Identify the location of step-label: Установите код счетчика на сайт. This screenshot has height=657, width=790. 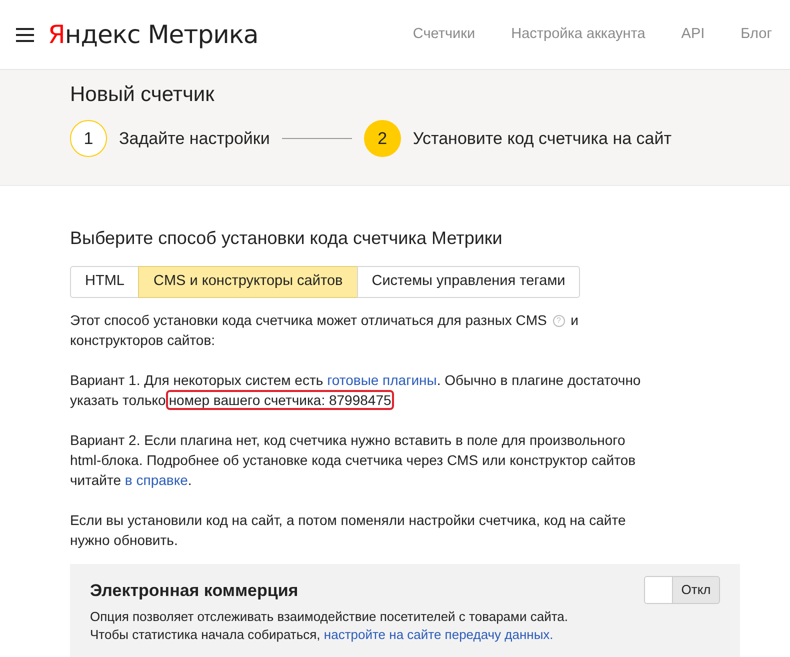
(542, 139).